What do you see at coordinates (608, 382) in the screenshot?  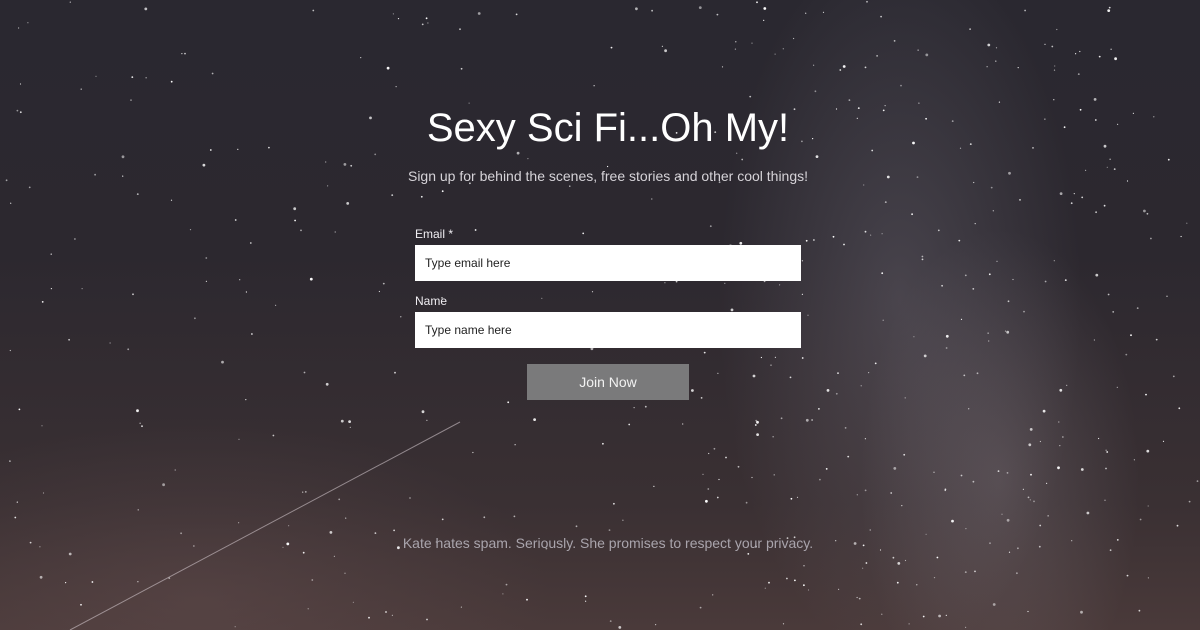 I see `join-now-button: Join Now` at bounding box center [608, 382].